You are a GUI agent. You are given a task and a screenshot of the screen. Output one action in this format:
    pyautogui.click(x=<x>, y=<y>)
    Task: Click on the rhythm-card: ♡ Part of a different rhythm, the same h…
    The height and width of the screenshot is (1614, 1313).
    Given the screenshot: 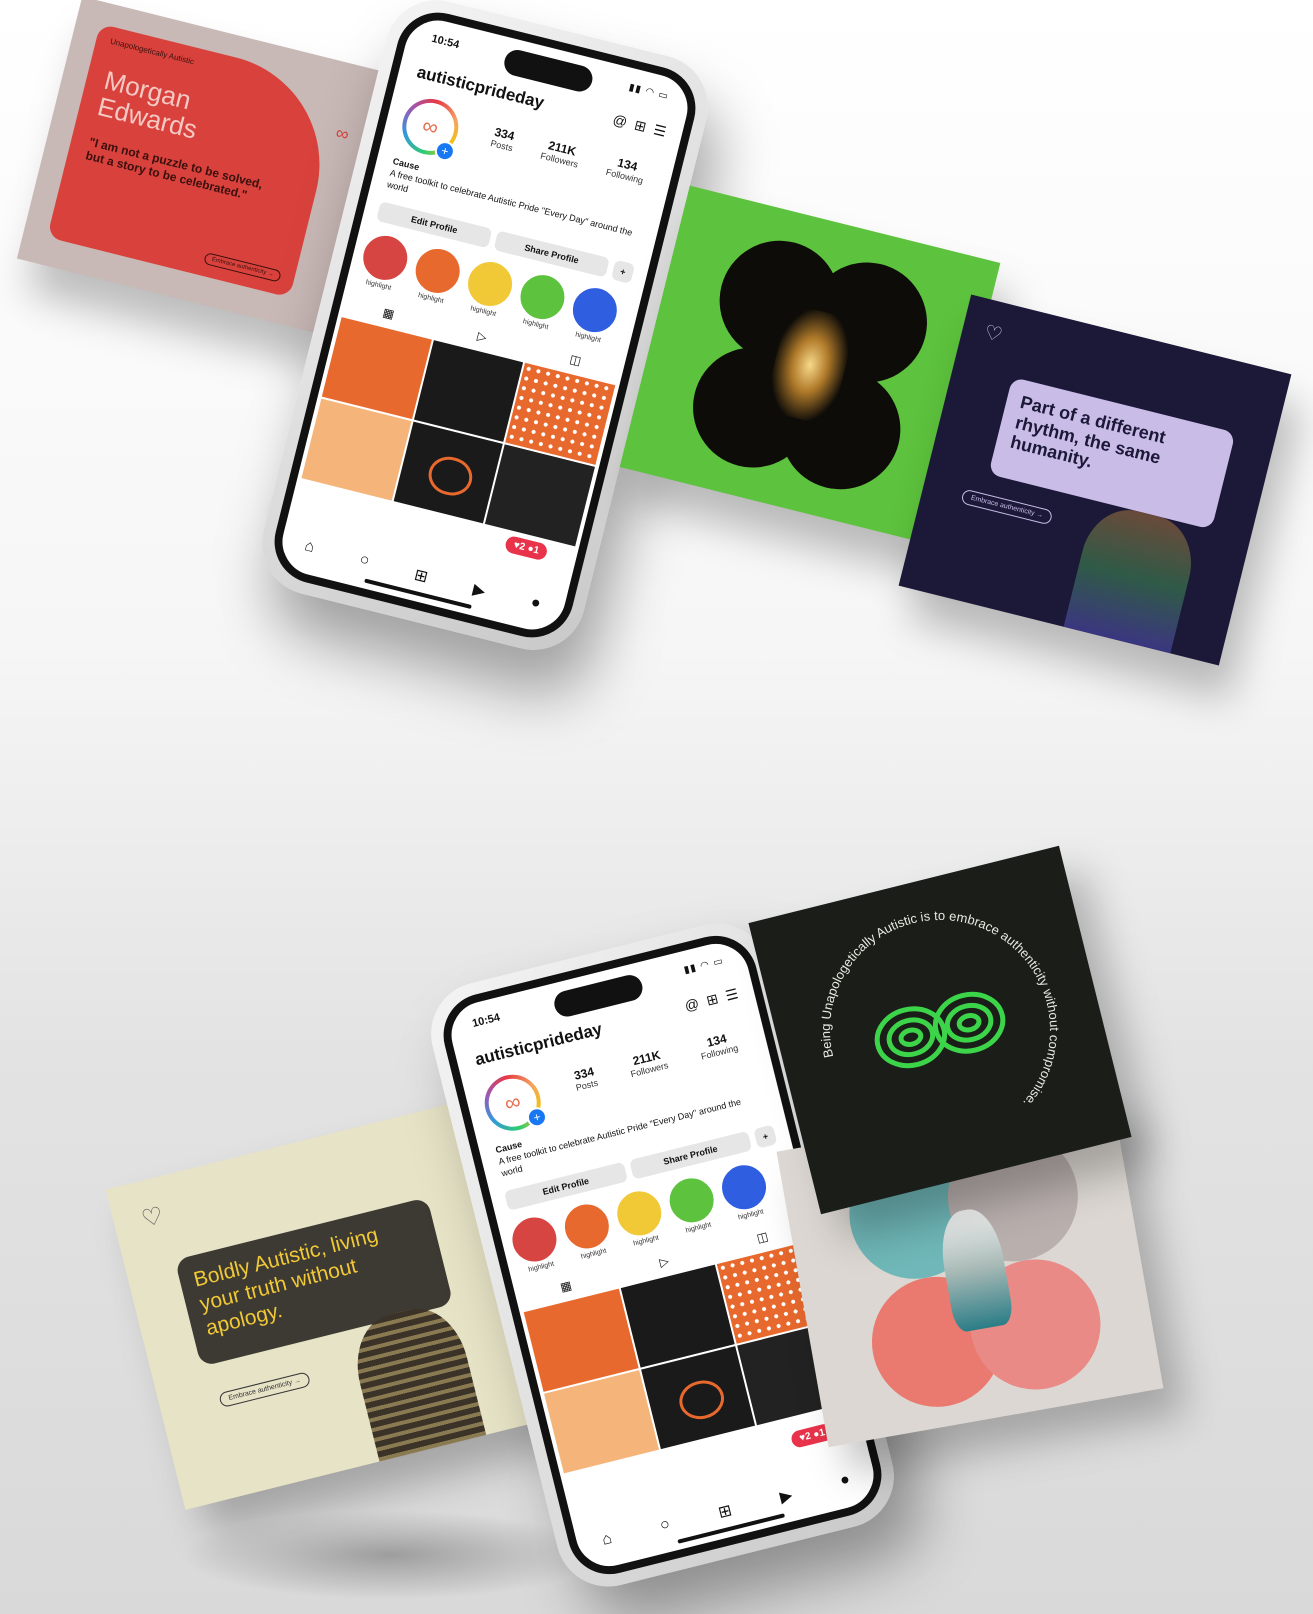 What is the action you would take?
    pyautogui.click(x=1095, y=480)
    